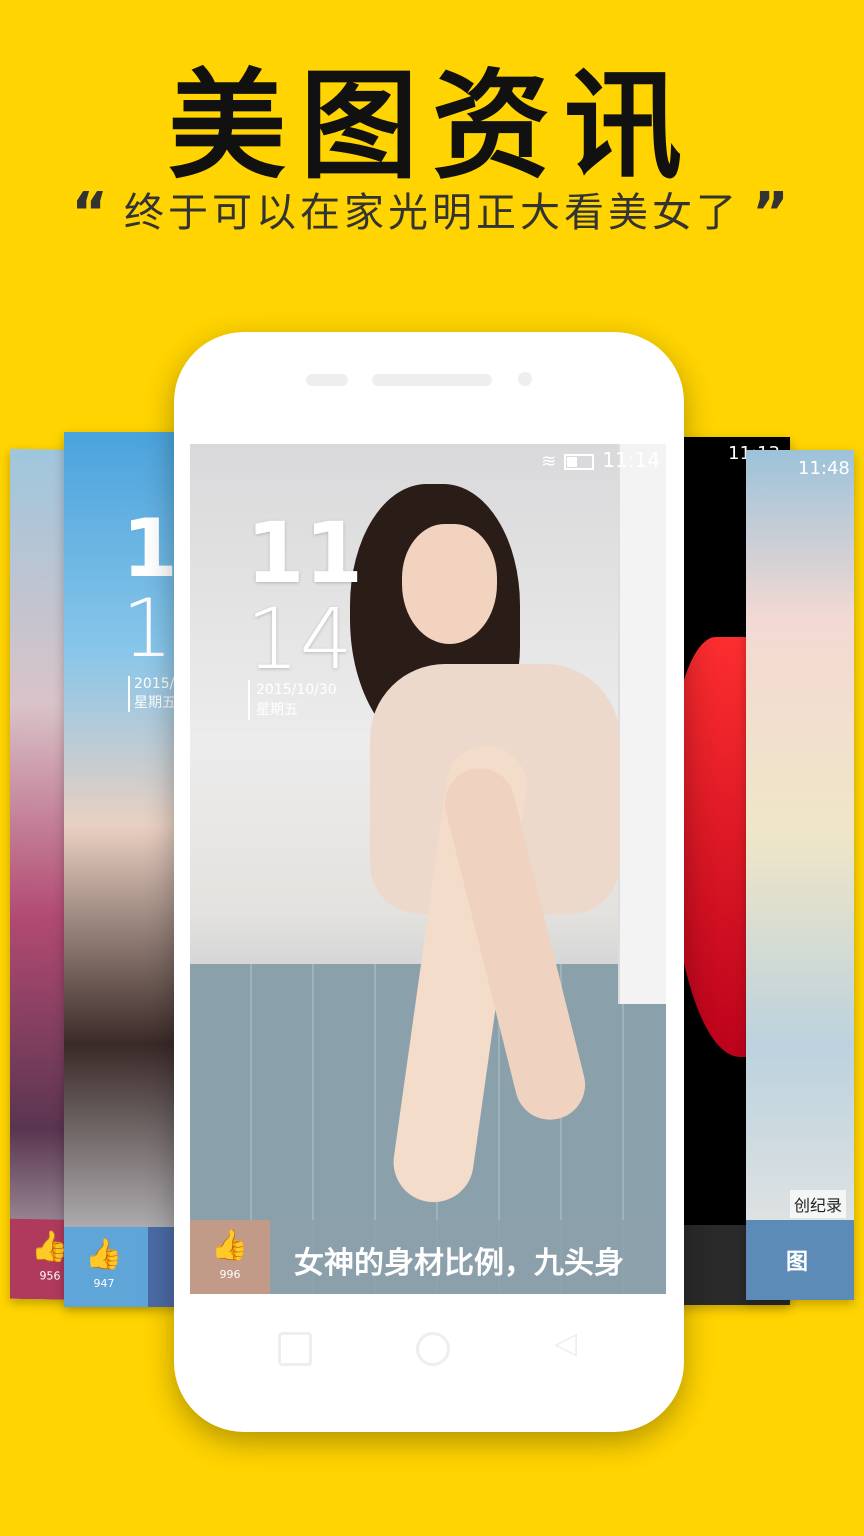  What do you see at coordinates (327, 380) in the screenshot?
I see `sensor` at bounding box center [327, 380].